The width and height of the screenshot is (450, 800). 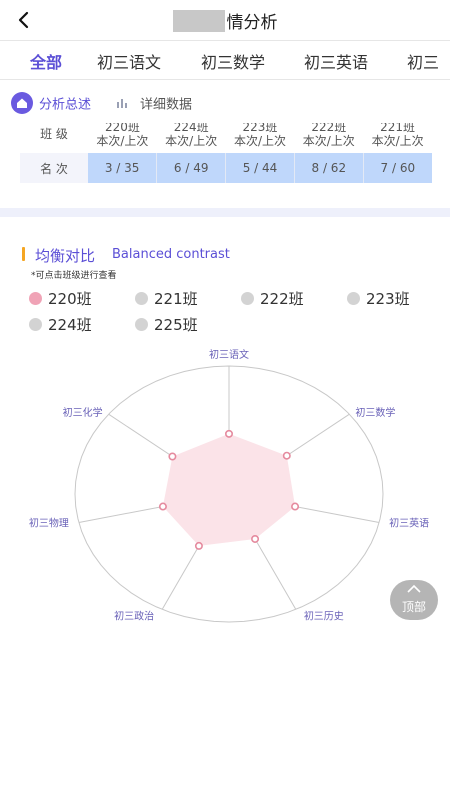 I want to click on table-row: 名 次 3 / 35 6 / 49 5 / 44 8 / 62 7 / 60, so click(x=226, y=168).